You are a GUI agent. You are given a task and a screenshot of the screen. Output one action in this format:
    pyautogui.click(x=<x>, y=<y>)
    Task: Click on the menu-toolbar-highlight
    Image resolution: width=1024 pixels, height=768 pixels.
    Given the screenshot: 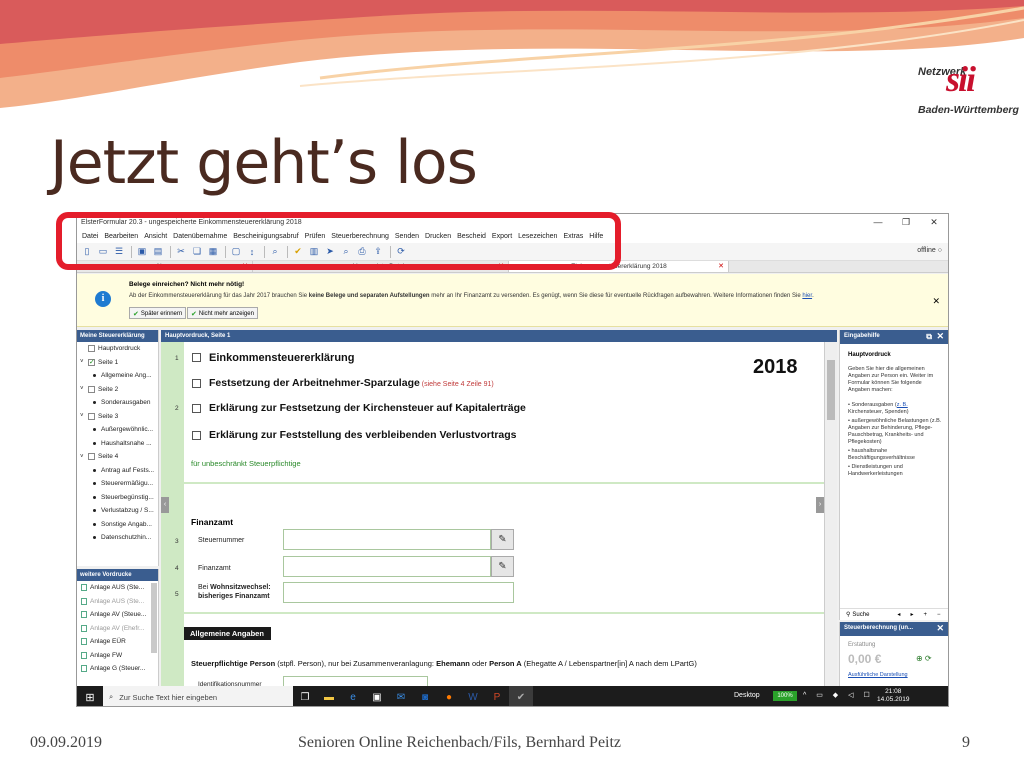 What is the action you would take?
    pyautogui.click(x=338, y=241)
    